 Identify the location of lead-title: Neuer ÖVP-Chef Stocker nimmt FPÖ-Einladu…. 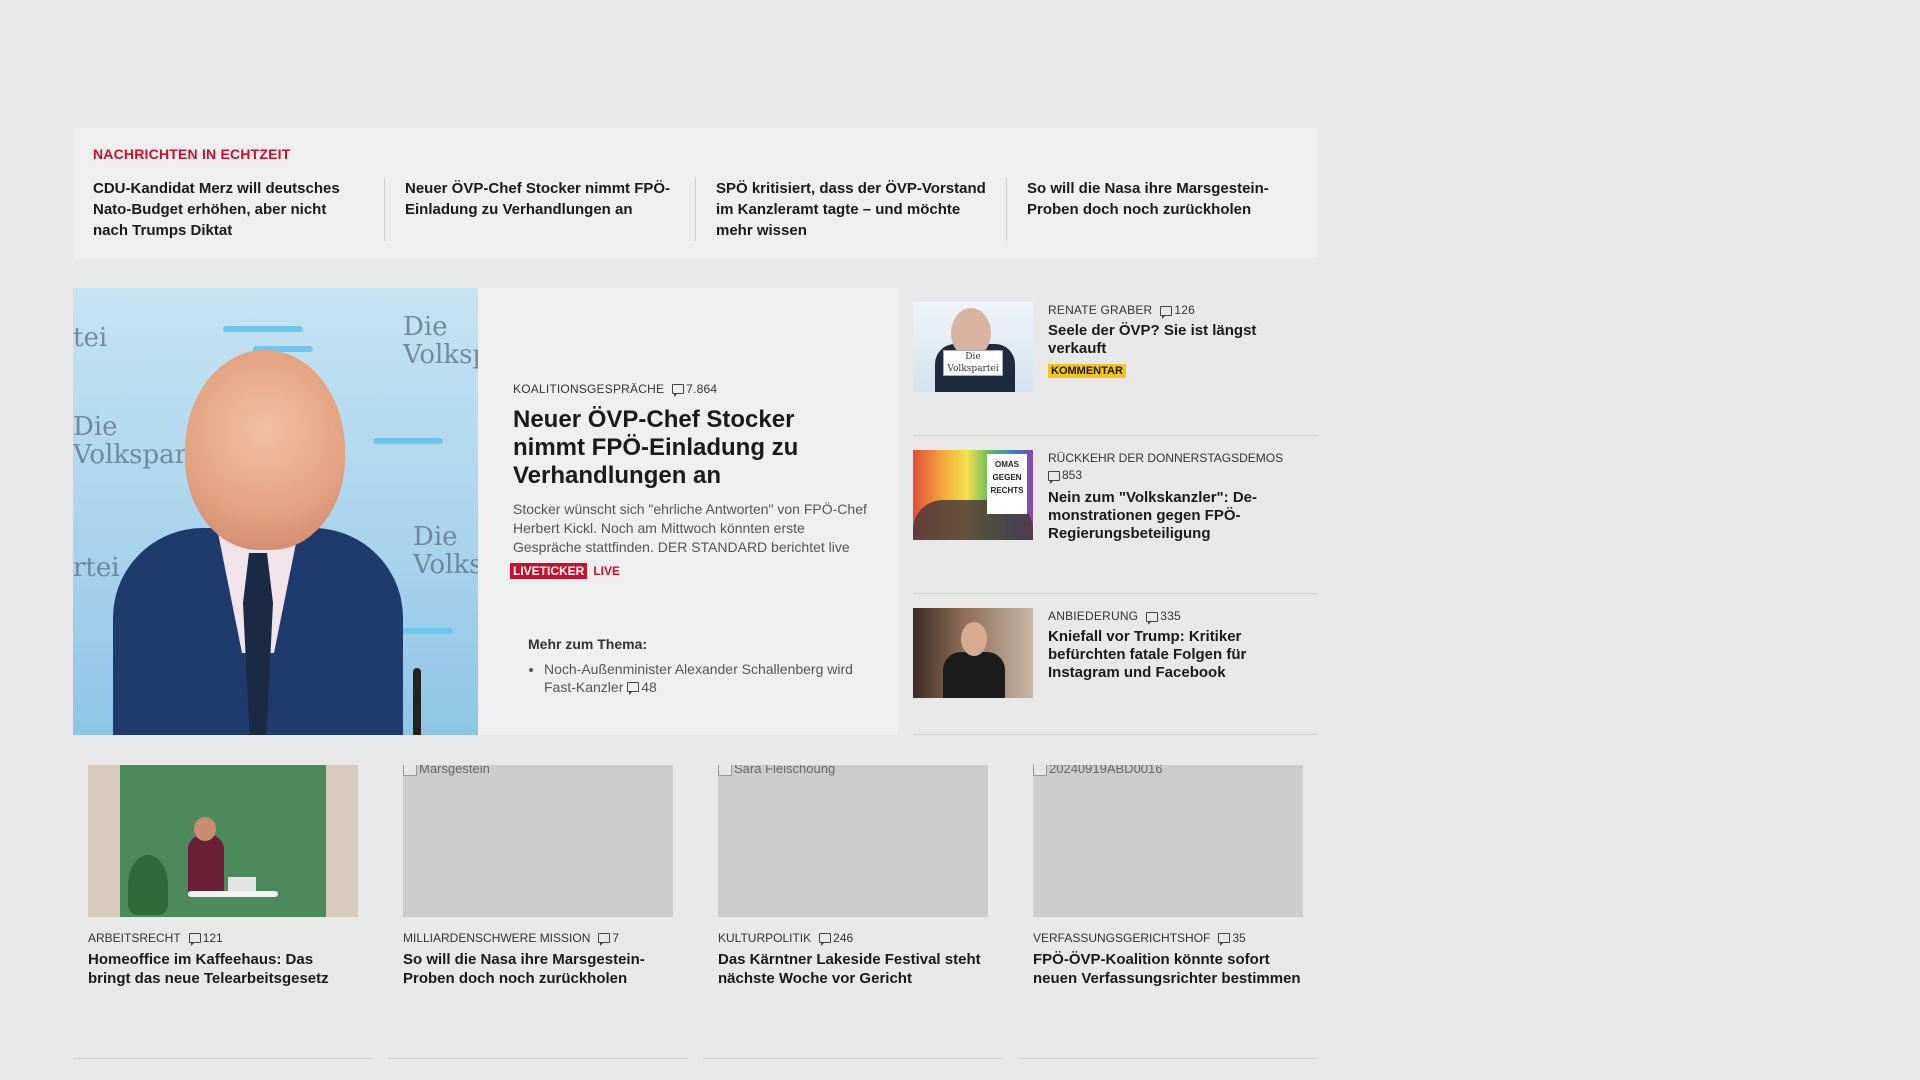
(693, 448).